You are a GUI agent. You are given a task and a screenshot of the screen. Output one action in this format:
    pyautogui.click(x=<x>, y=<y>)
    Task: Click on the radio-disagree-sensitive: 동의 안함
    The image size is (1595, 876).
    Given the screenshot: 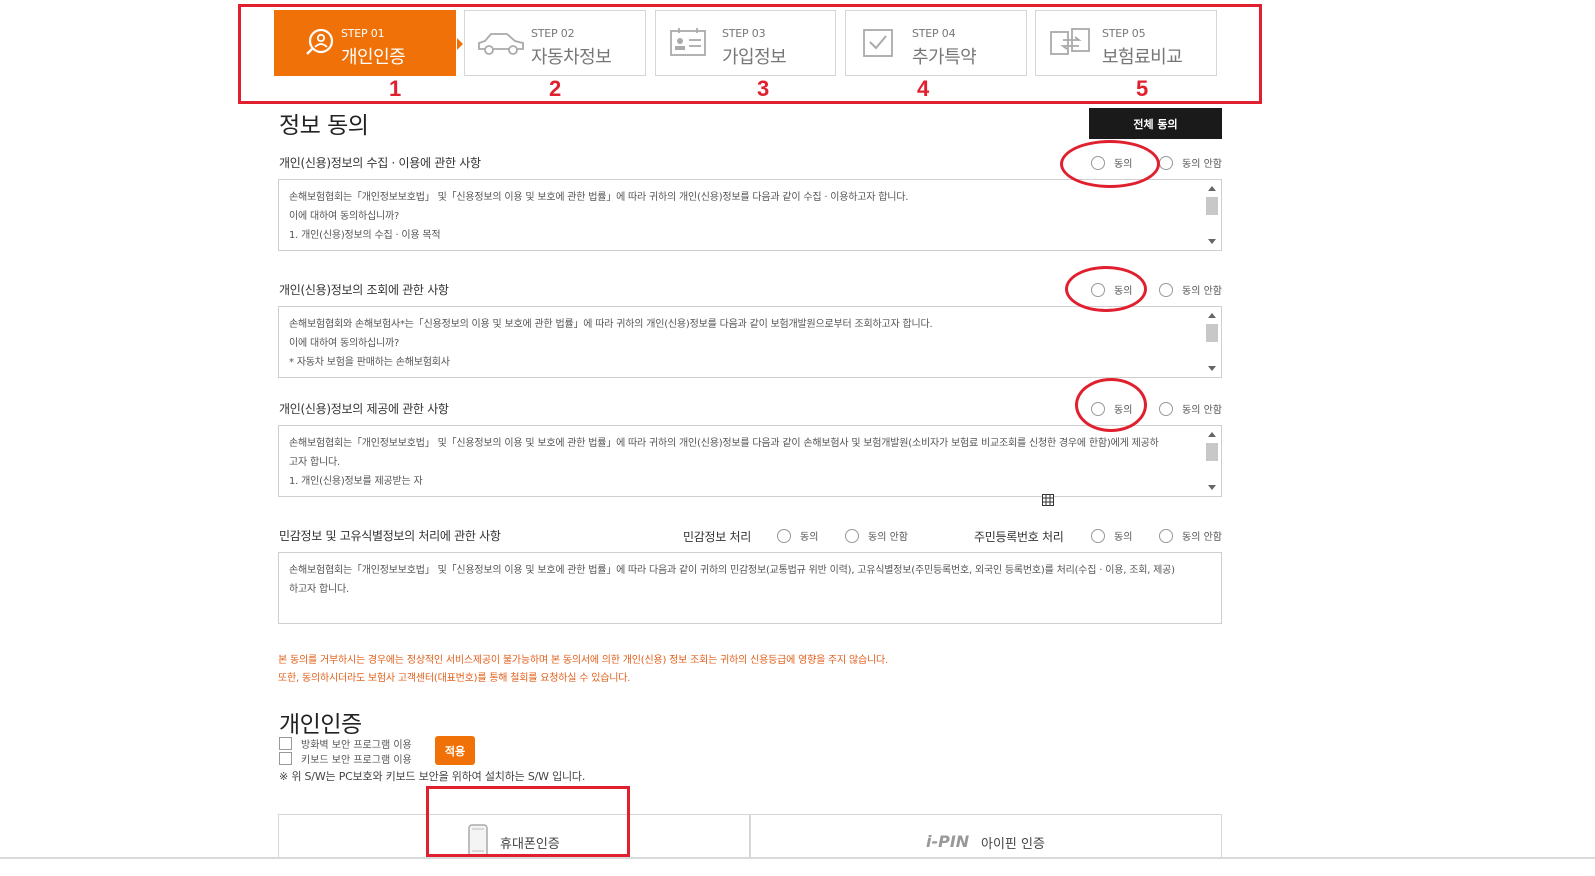 What is the action you would take?
    pyautogui.click(x=876, y=535)
    